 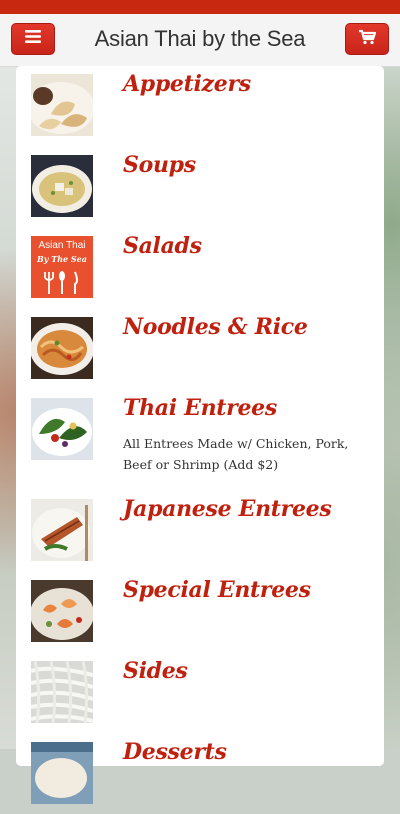 I want to click on special-entrees-thumbnail, so click(x=62, y=611).